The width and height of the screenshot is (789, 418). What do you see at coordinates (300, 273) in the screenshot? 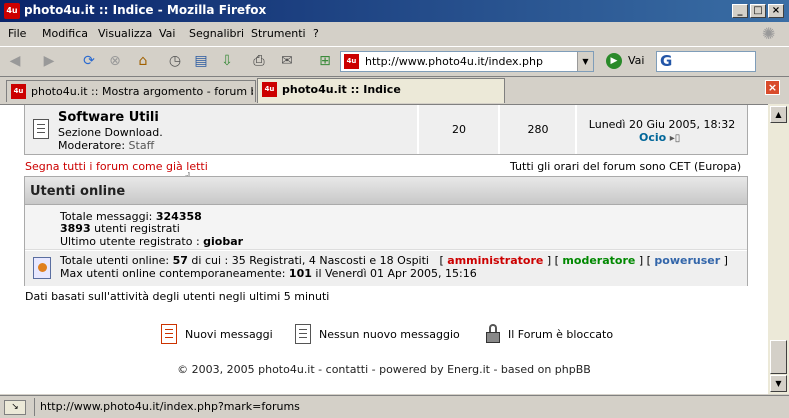
I see `max-online-count: 101` at bounding box center [300, 273].